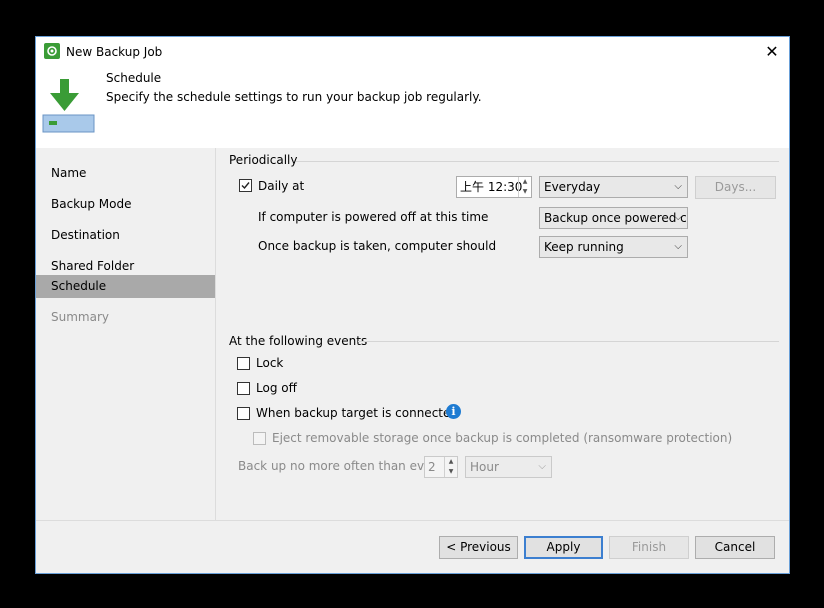 The height and width of the screenshot is (608, 824). Describe the element at coordinates (243, 388) in the screenshot. I see `log-off-checkbox` at that location.